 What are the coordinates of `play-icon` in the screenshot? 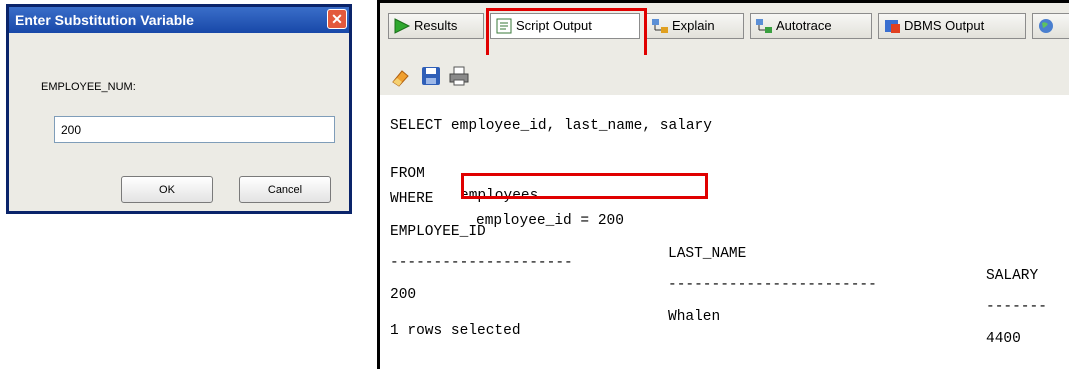 It's located at (402, 26).